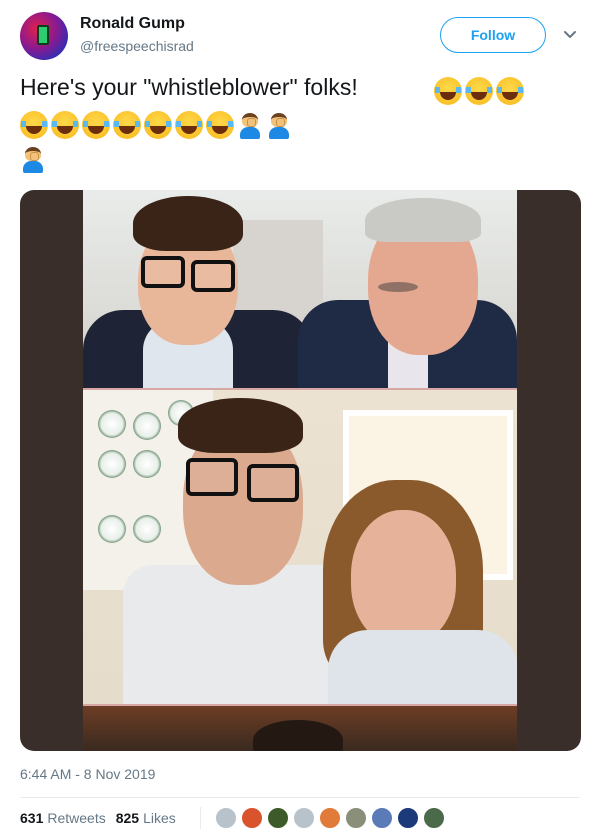 This screenshot has height=831, width=594. I want to click on stats-divider, so click(300, 797).